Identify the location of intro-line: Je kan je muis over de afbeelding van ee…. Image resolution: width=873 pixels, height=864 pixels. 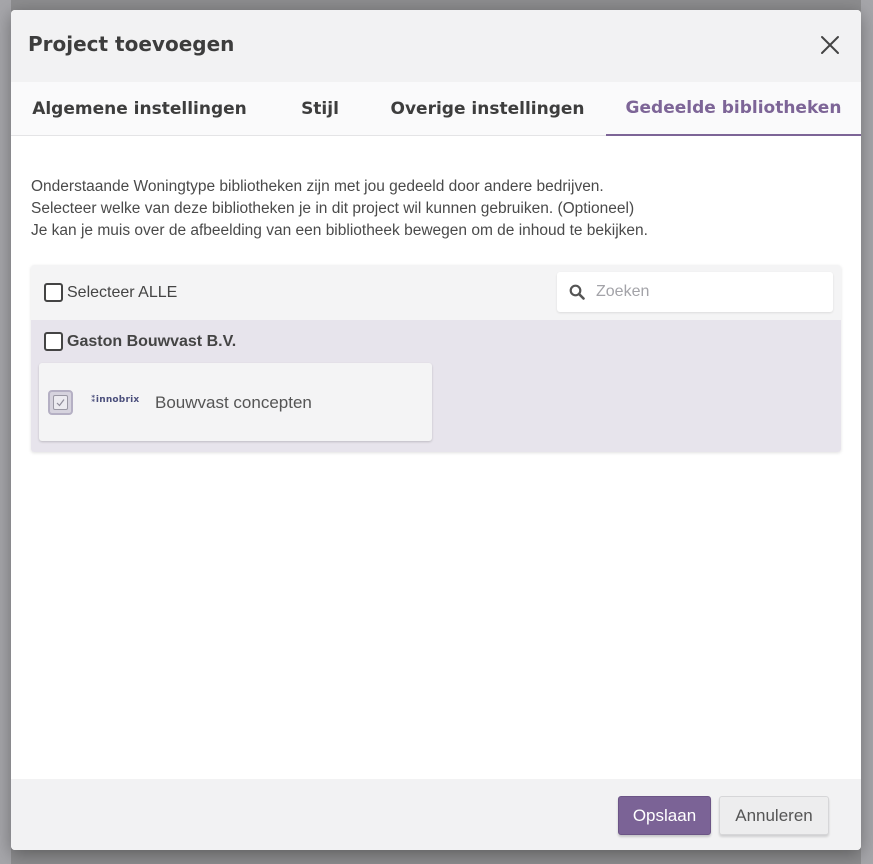
(339, 230).